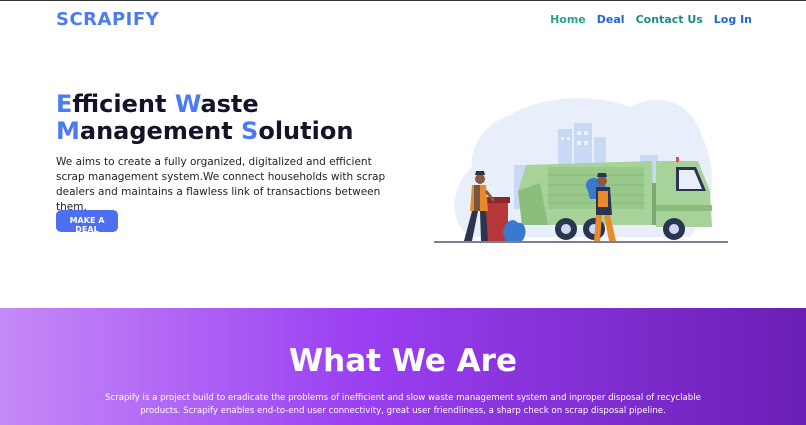  I want to click on nav-contact-link: Contact Us, so click(669, 19).